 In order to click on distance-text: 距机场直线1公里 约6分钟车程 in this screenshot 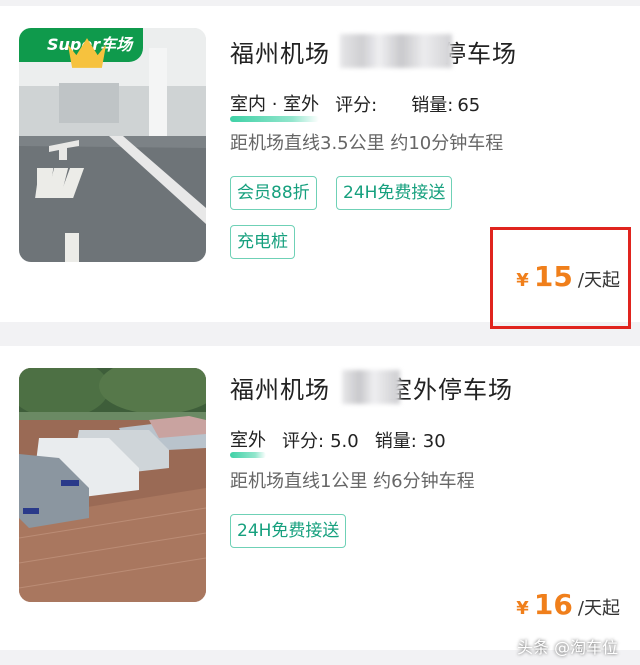, I will do `click(352, 481)`.